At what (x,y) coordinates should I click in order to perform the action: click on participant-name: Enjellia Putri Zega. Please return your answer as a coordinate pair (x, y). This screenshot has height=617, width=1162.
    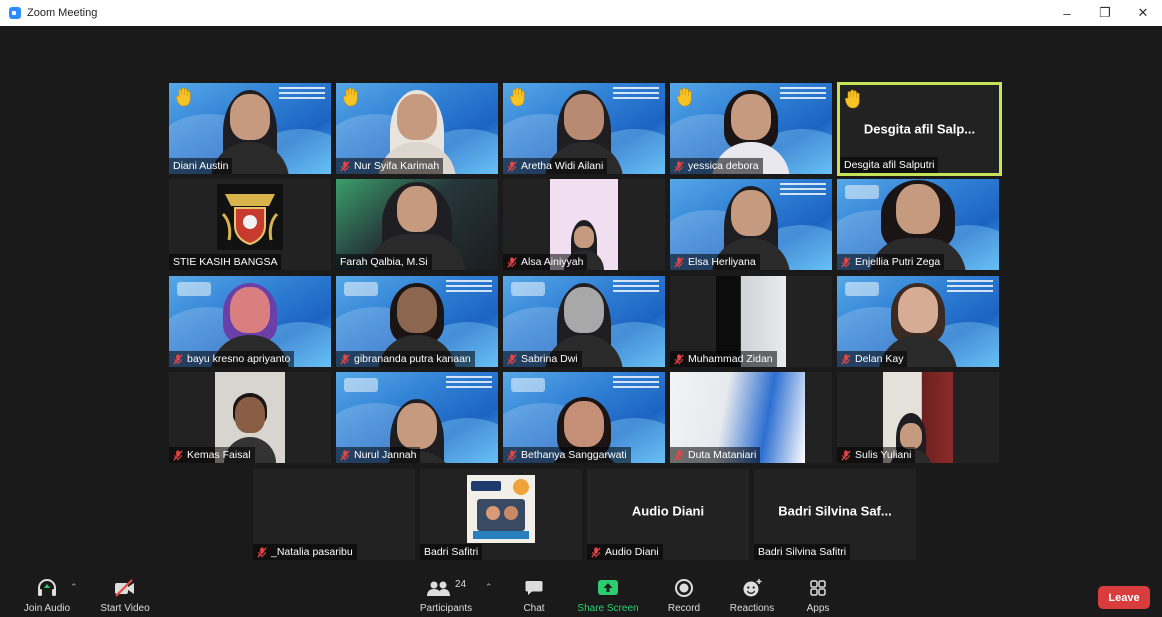
    Looking at the image, I should click on (891, 262).